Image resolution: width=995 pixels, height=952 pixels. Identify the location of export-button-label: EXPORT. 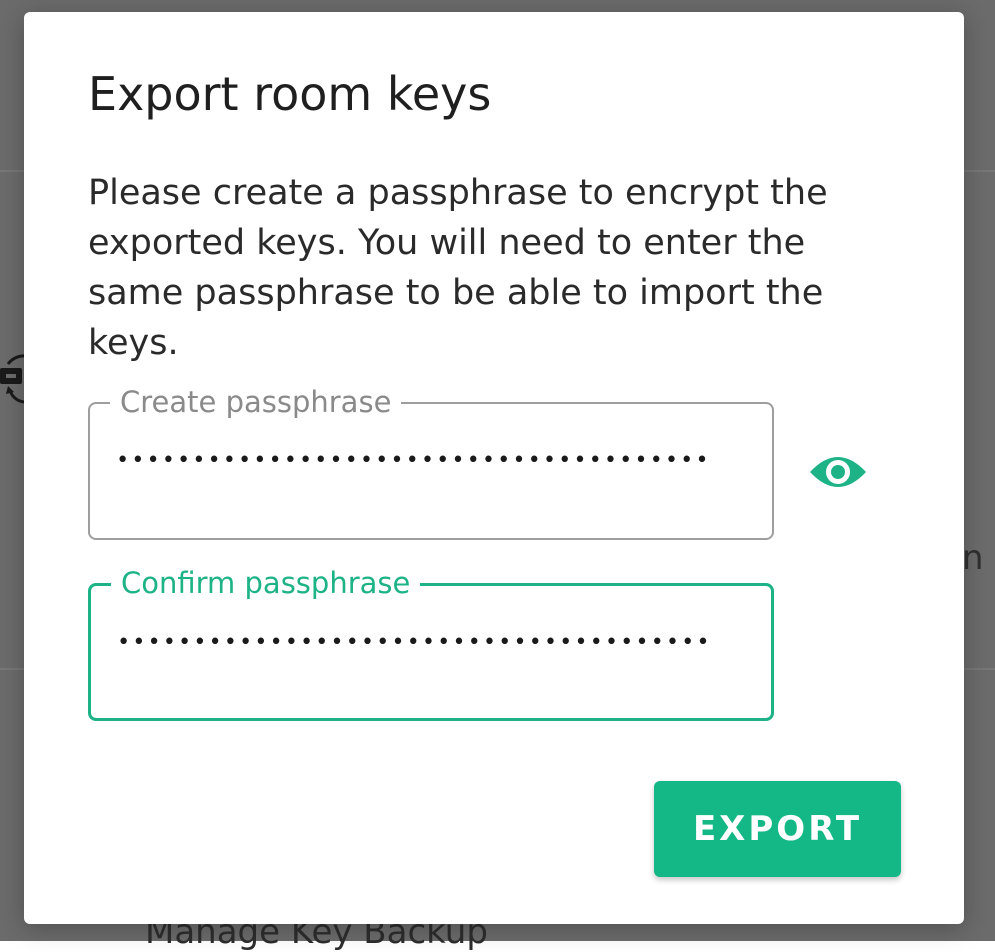
(777, 829).